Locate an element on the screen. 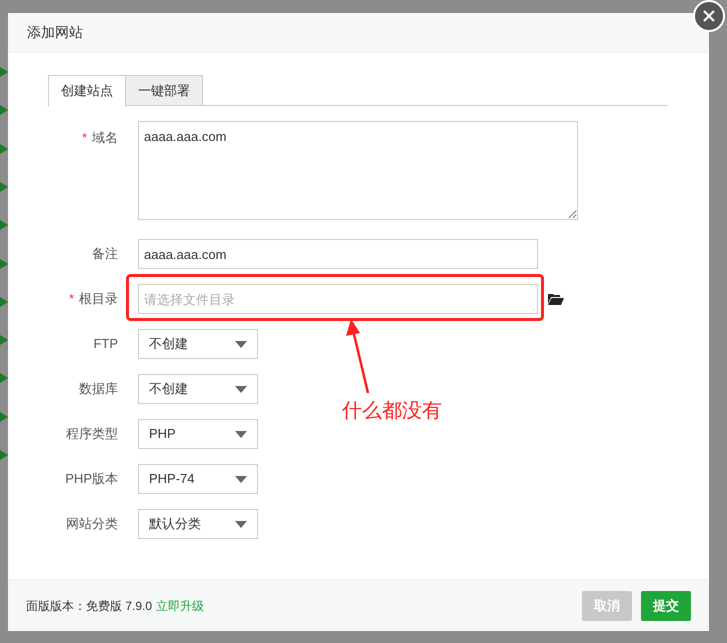 Image resolution: width=727 pixels, height=643 pixels. select-field: PHP-74 is located at coordinates (198, 479).